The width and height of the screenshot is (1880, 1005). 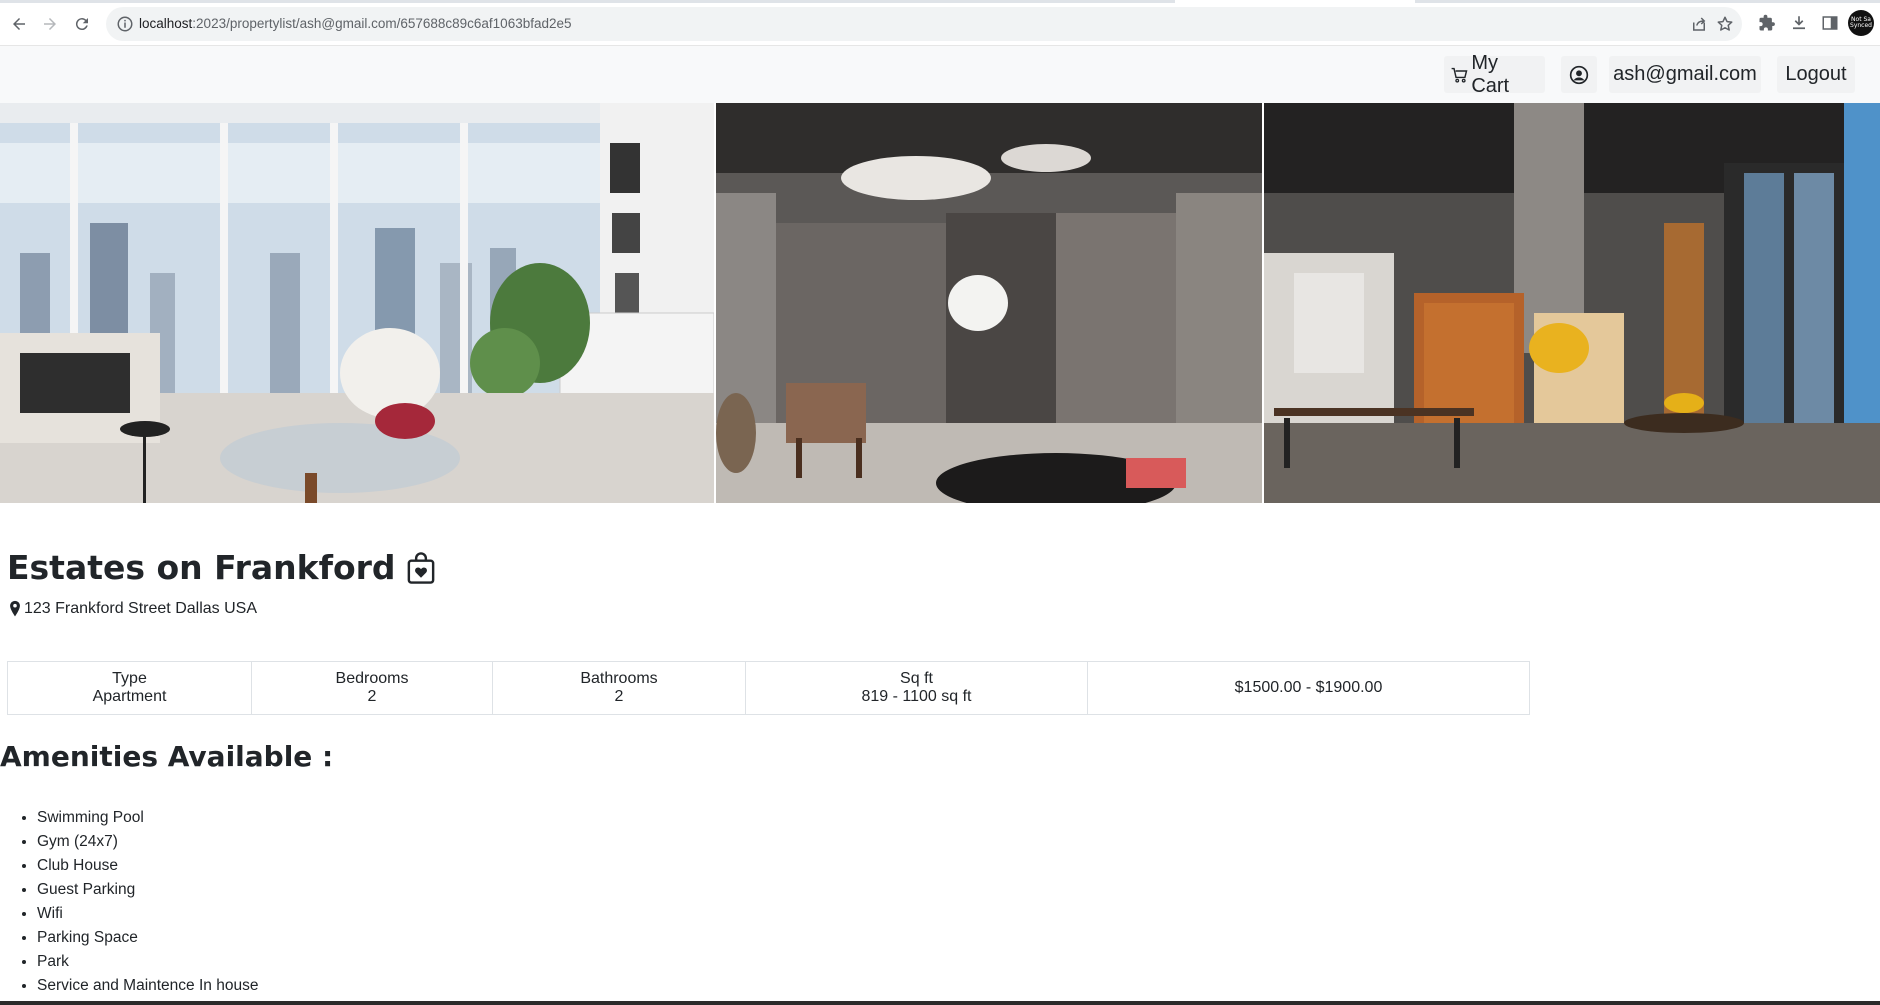 I want to click on user-email-link: ash@gmail.com, so click(x=1685, y=74).